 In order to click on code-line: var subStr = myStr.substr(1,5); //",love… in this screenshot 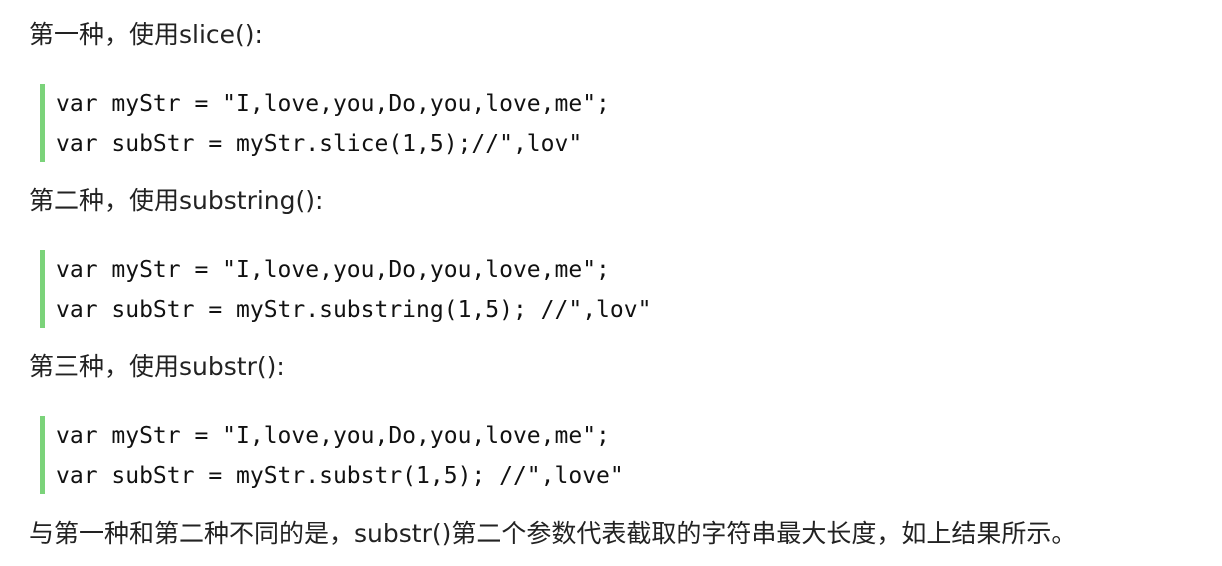, I will do `click(340, 476)`.